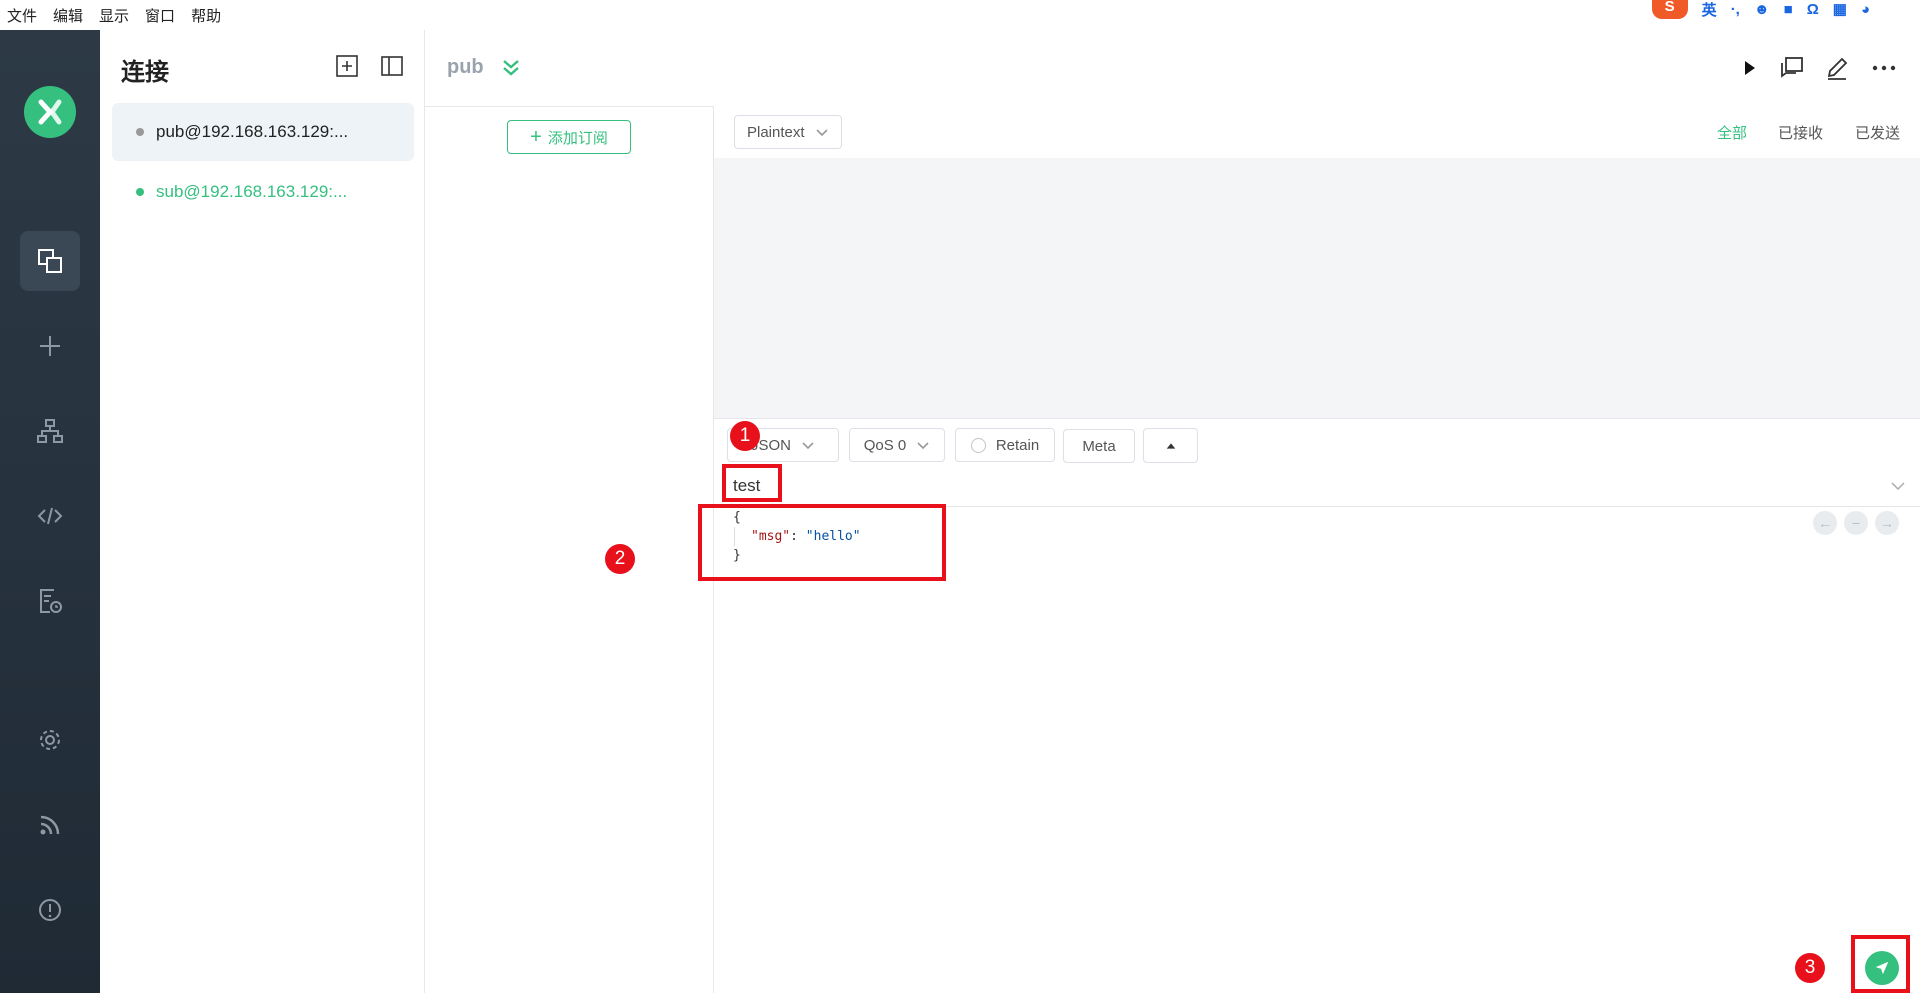  I want to click on mqttx-logo, so click(50, 112).